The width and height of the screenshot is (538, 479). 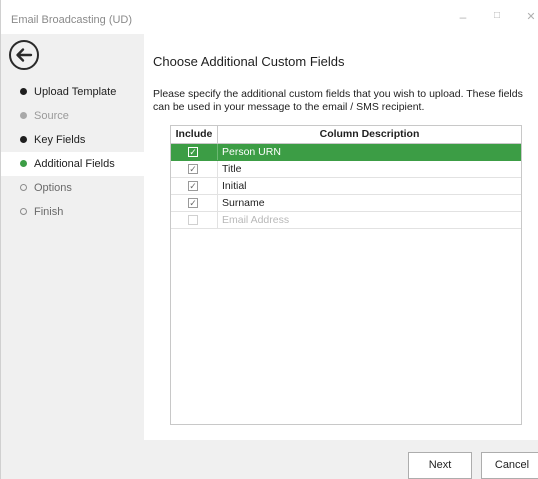 I want to click on step-upload-template: Upload Template, so click(x=72, y=92).